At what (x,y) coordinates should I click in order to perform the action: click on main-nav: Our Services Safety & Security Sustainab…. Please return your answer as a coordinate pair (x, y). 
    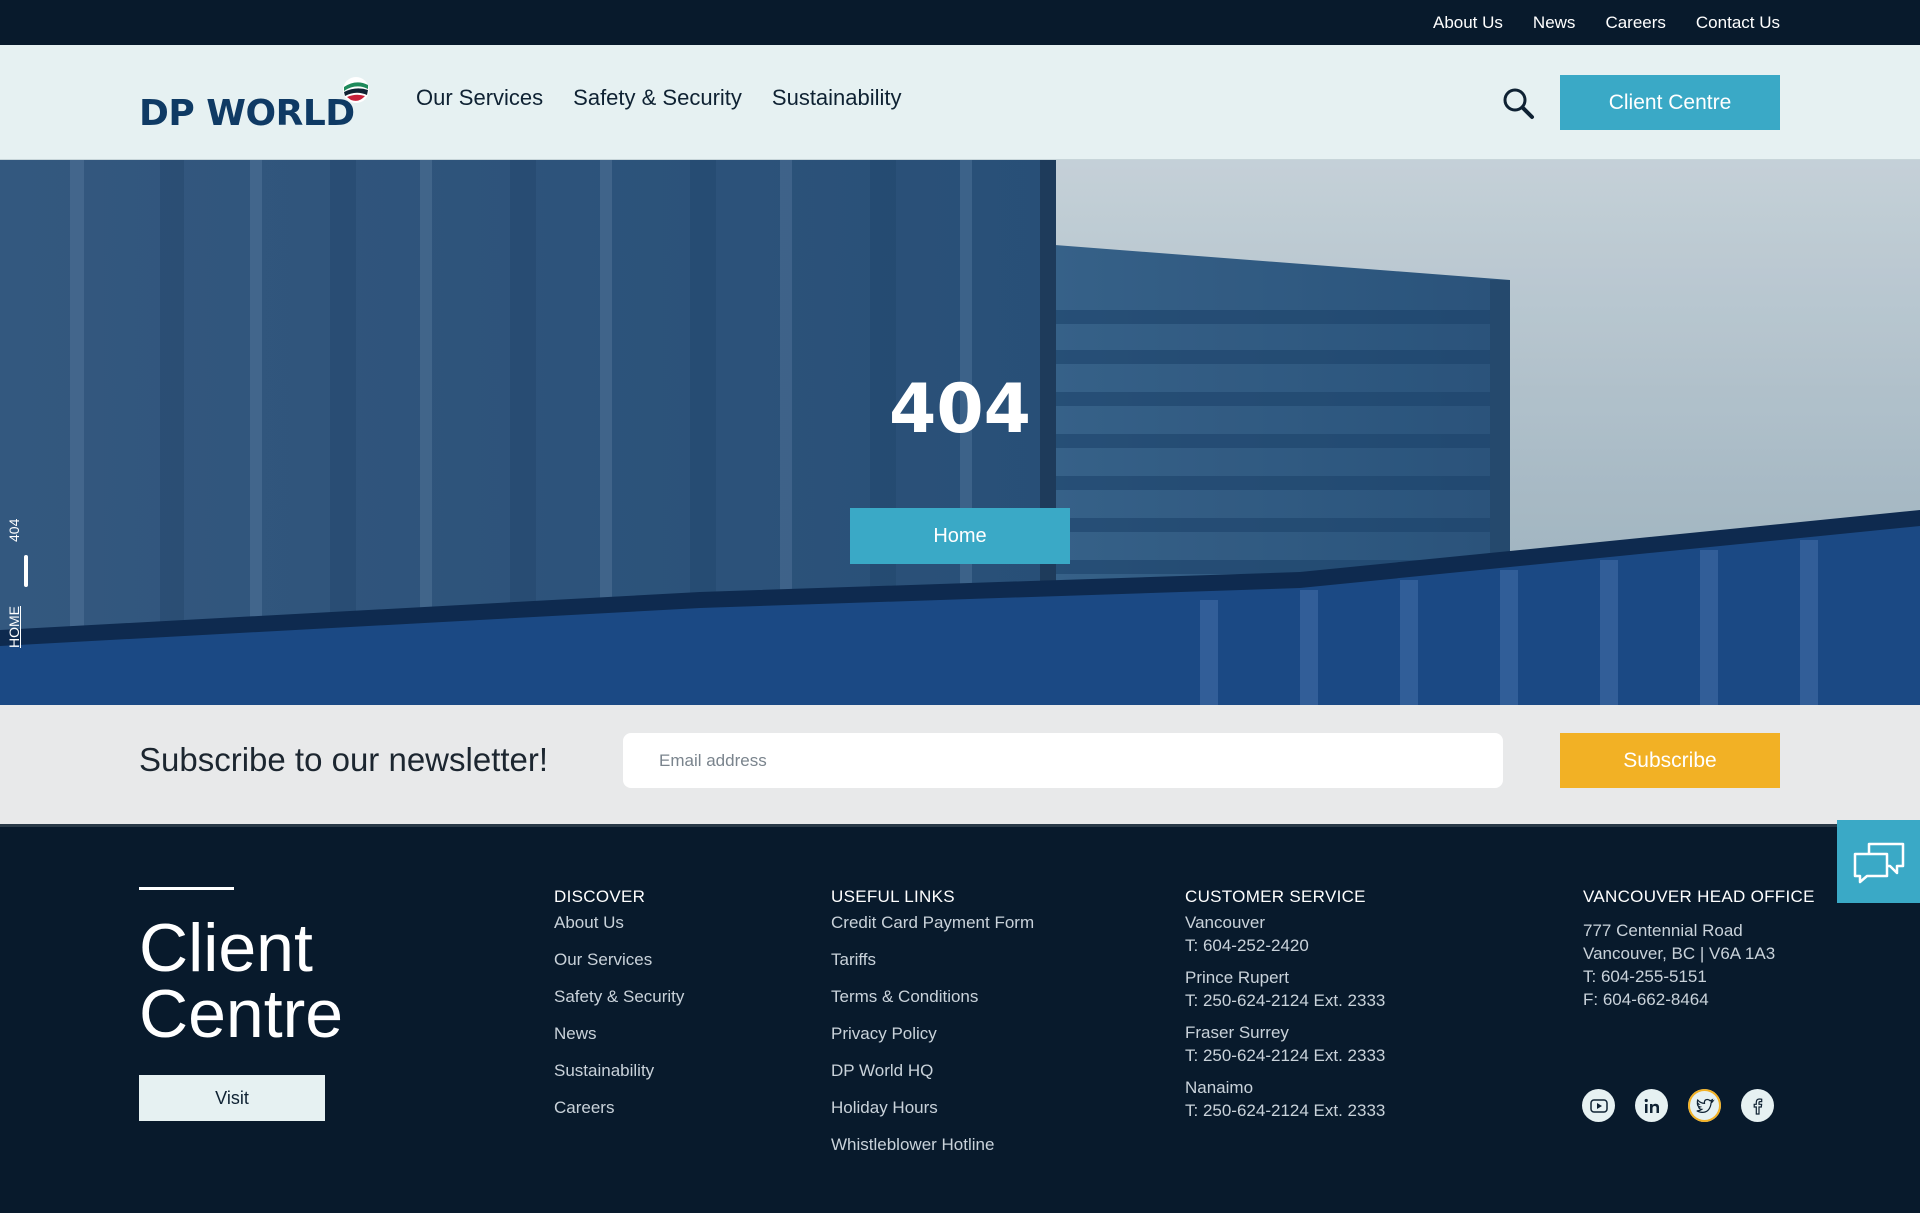
    Looking at the image, I should click on (659, 97).